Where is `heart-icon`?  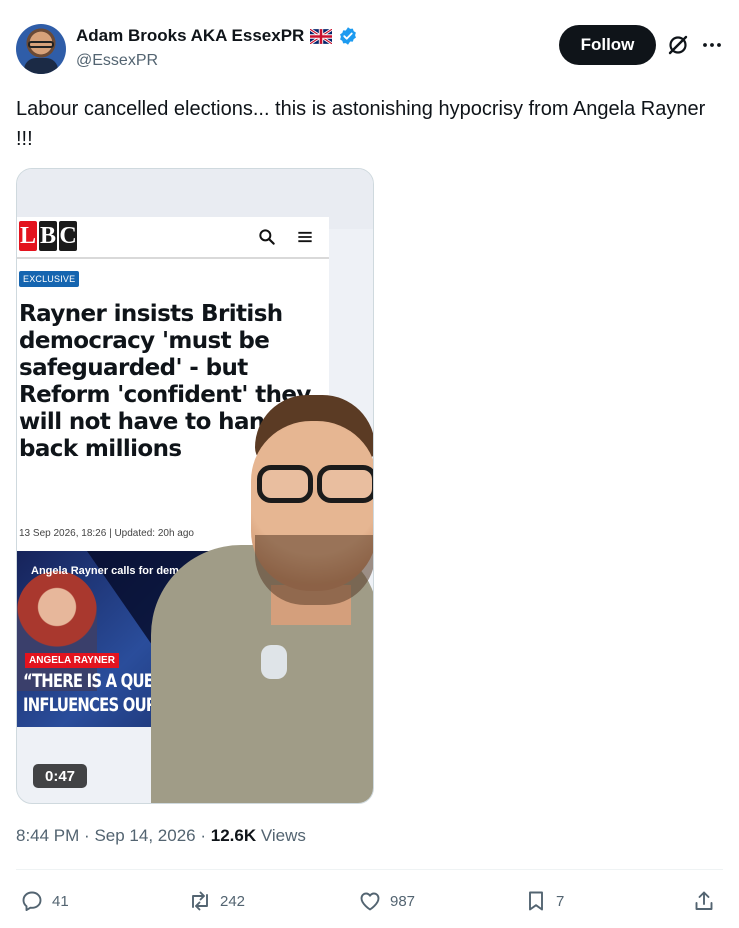 heart-icon is located at coordinates (370, 901).